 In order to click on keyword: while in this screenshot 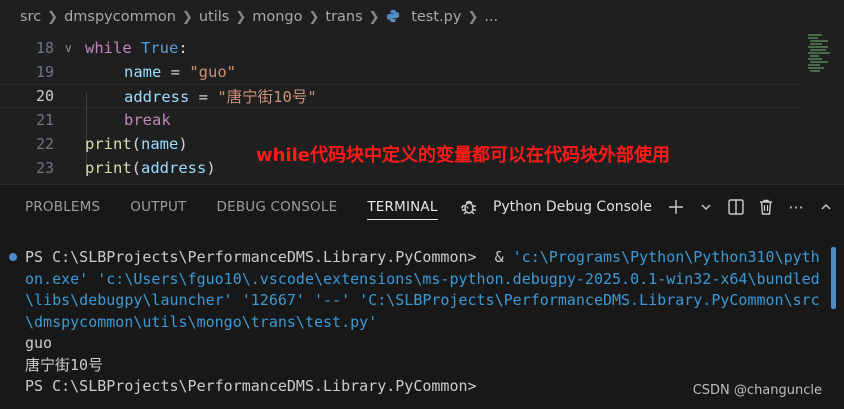, I will do `click(108, 48)`.